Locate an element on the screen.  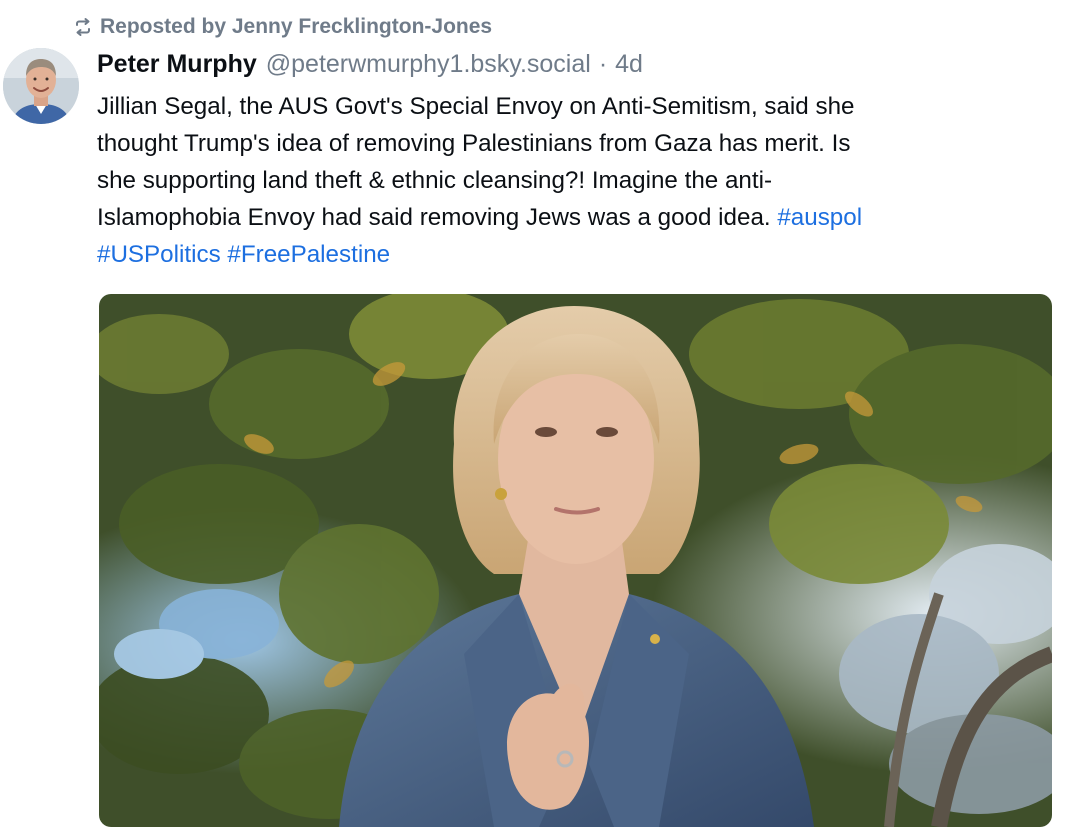
avatar is located at coordinates (41, 86).